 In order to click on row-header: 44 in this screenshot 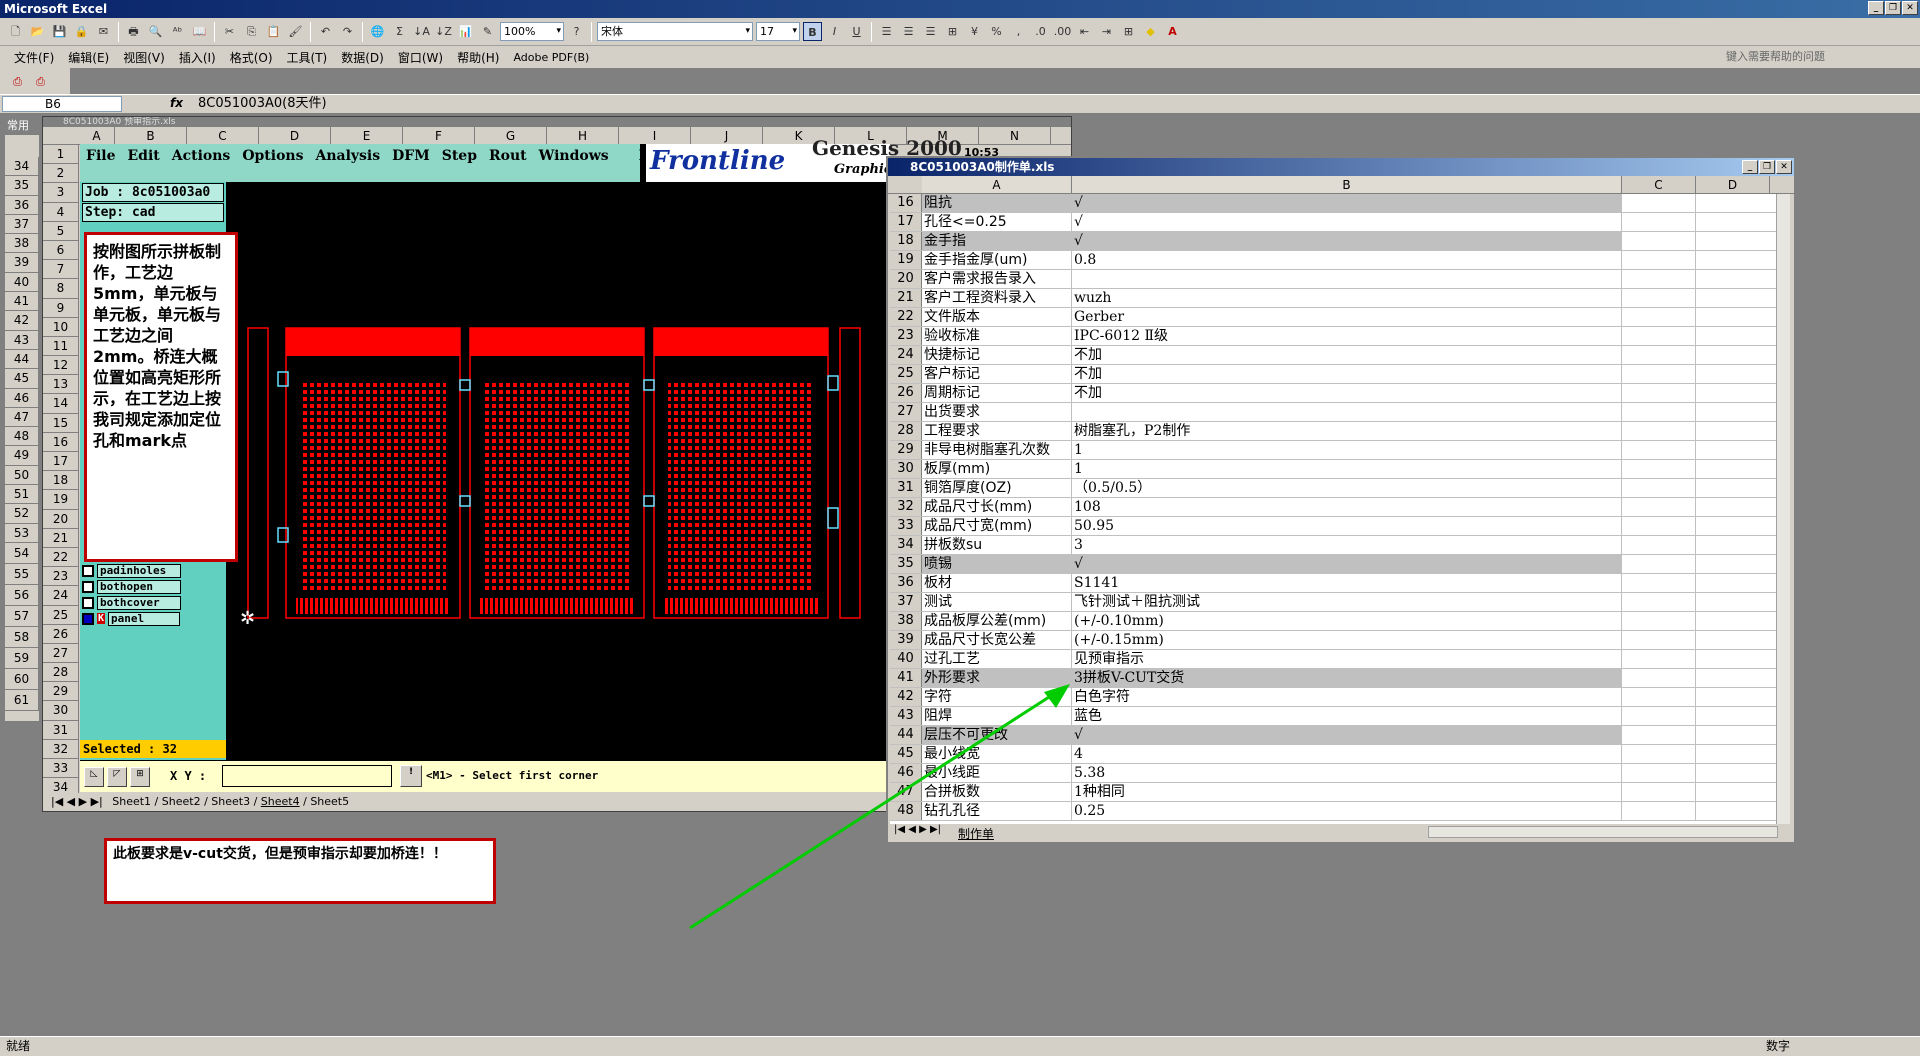, I will do `click(22, 359)`.